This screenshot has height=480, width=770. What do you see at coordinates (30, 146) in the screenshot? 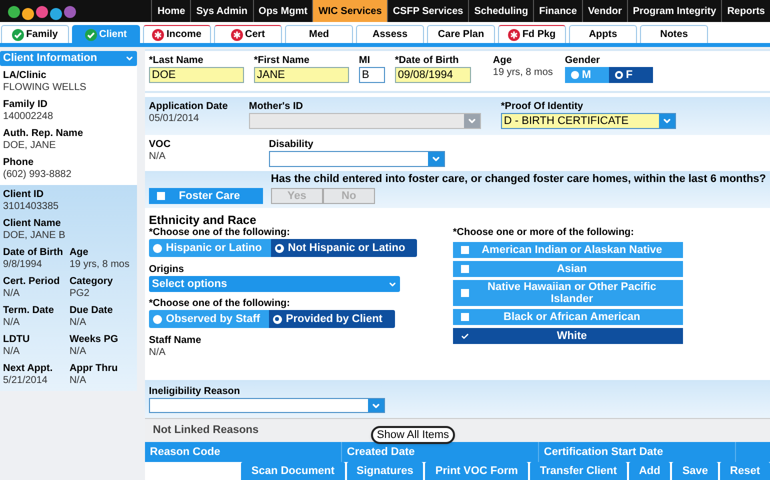
I see `field-value: DOE, JANE` at bounding box center [30, 146].